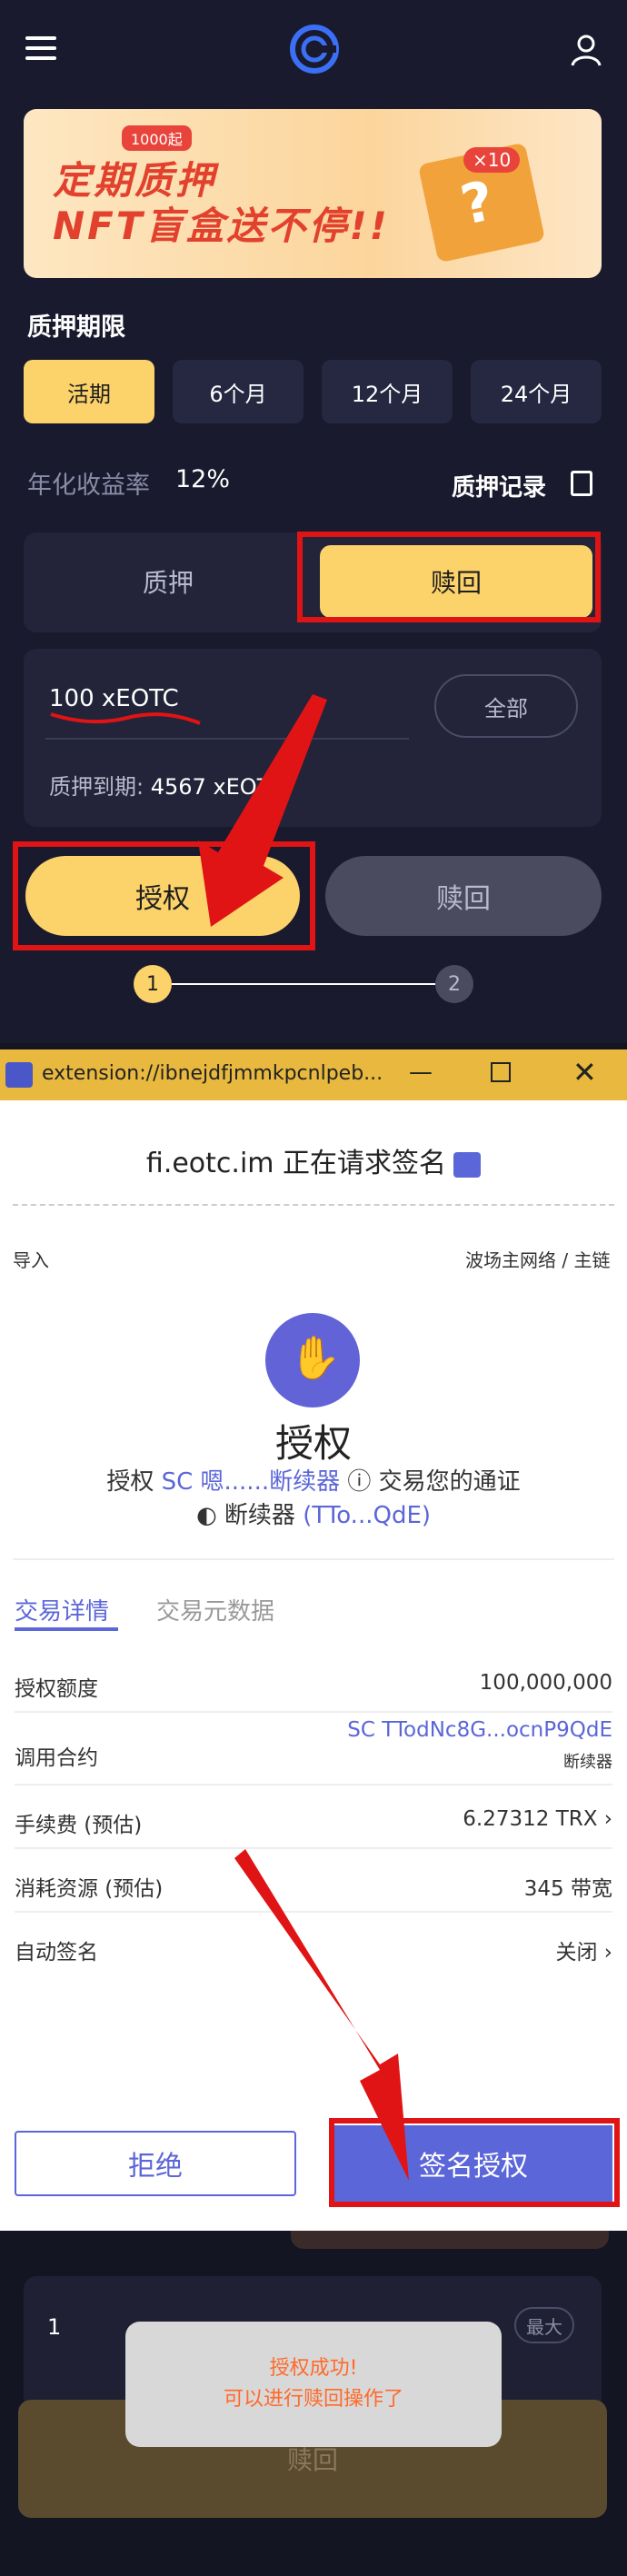 The image size is (627, 2576). I want to click on import-label: 导入, so click(31, 1260).